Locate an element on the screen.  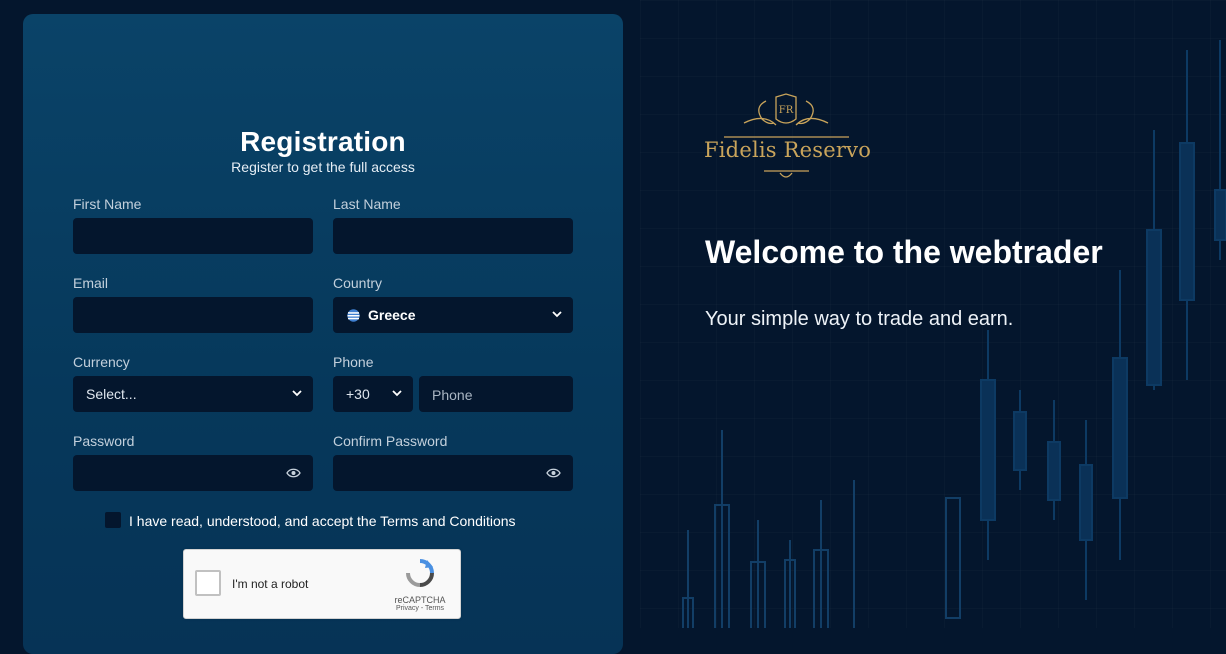
recaptcha-links: Privacy - Terms is located at coordinates (420, 608).